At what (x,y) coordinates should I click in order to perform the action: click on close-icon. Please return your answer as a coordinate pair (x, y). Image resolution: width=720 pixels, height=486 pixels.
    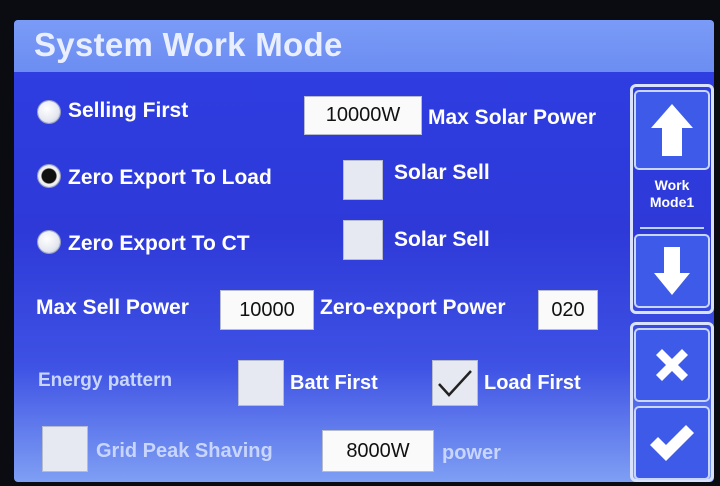
    Looking at the image, I should click on (672, 365).